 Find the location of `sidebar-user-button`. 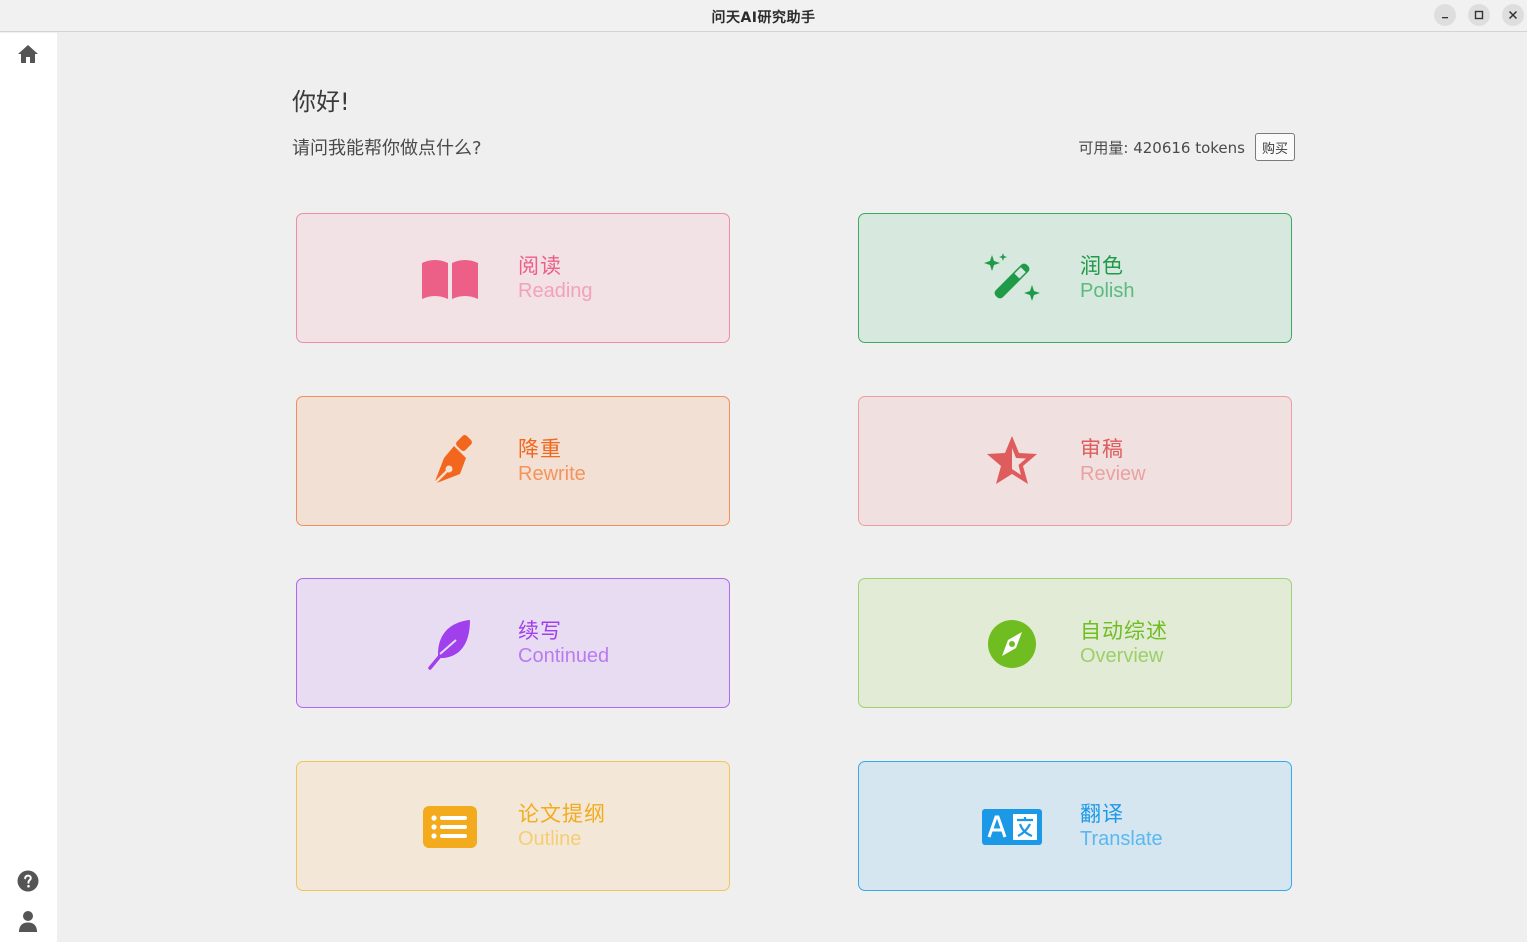

sidebar-user-button is located at coordinates (28, 921).